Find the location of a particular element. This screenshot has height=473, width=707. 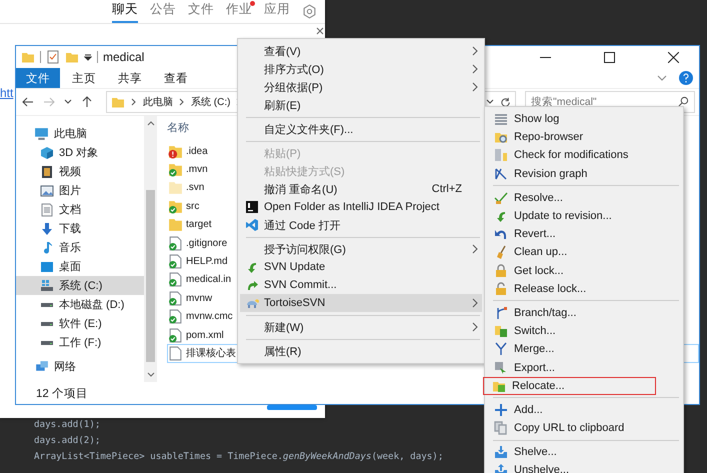

code-line: days.add(1); is located at coordinates (67, 425).